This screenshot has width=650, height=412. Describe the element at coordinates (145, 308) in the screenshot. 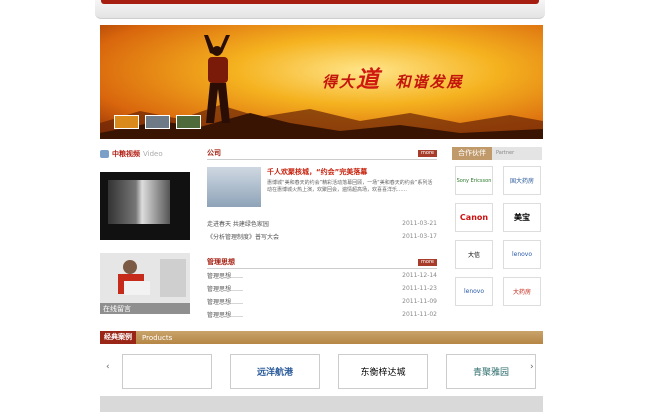

I see `message-caption: 在线留言` at that location.